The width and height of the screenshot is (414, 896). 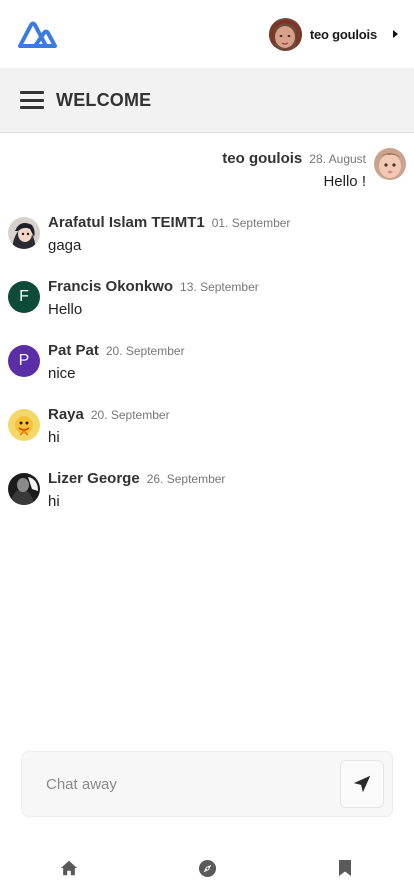 What do you see at coordinates (207, 100) in the screenshot?
I see `page-header: WELCOME` at bounding box center [207, 100].